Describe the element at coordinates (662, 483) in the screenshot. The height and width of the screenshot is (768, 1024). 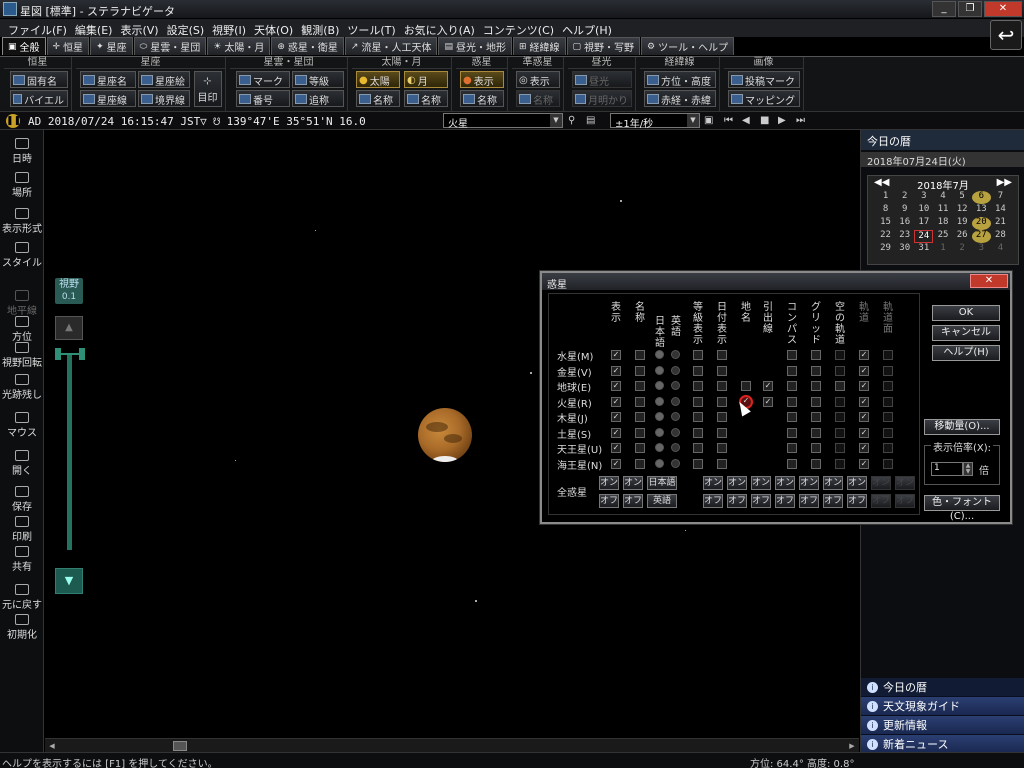
I see `all-japanese-button: 日本語` at that location.